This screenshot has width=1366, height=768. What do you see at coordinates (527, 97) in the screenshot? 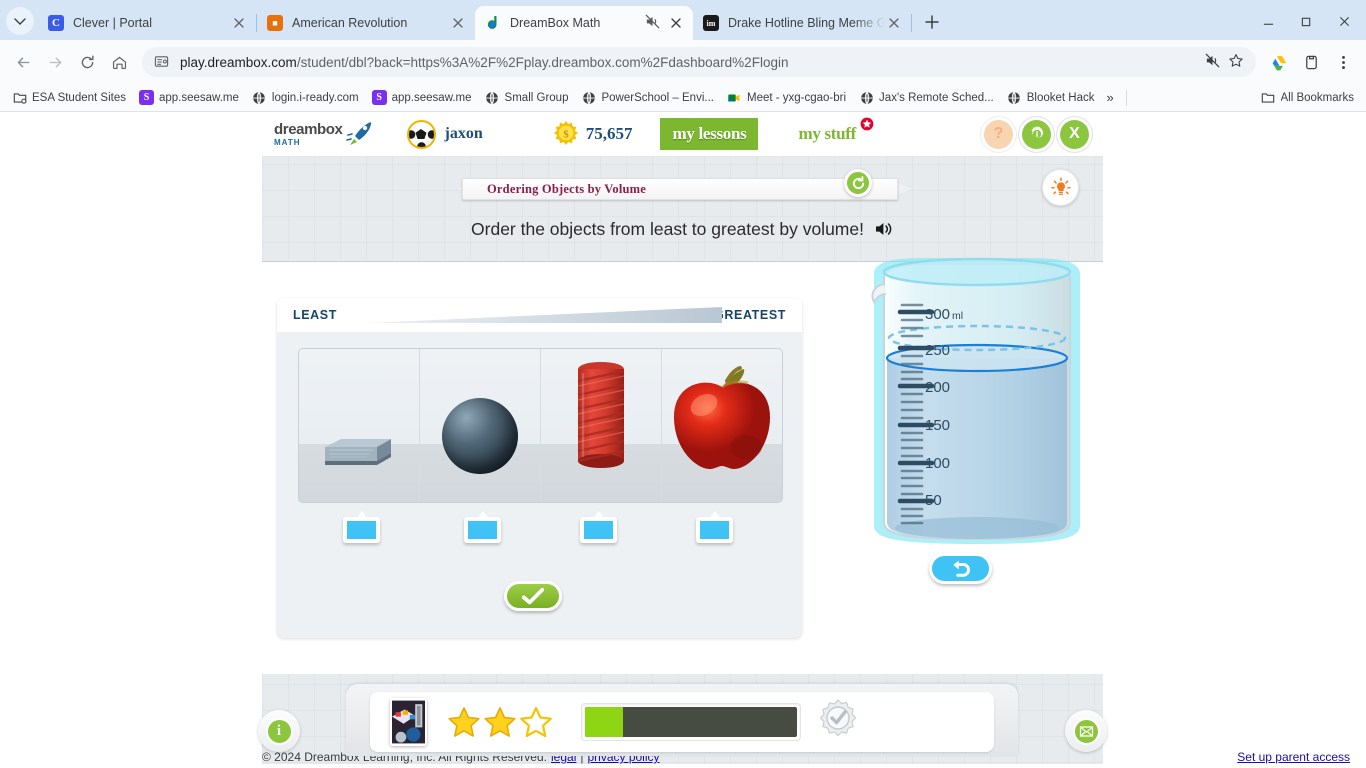
I see `bookmark-small-group: Small Group` at bounding box center [527, 97].